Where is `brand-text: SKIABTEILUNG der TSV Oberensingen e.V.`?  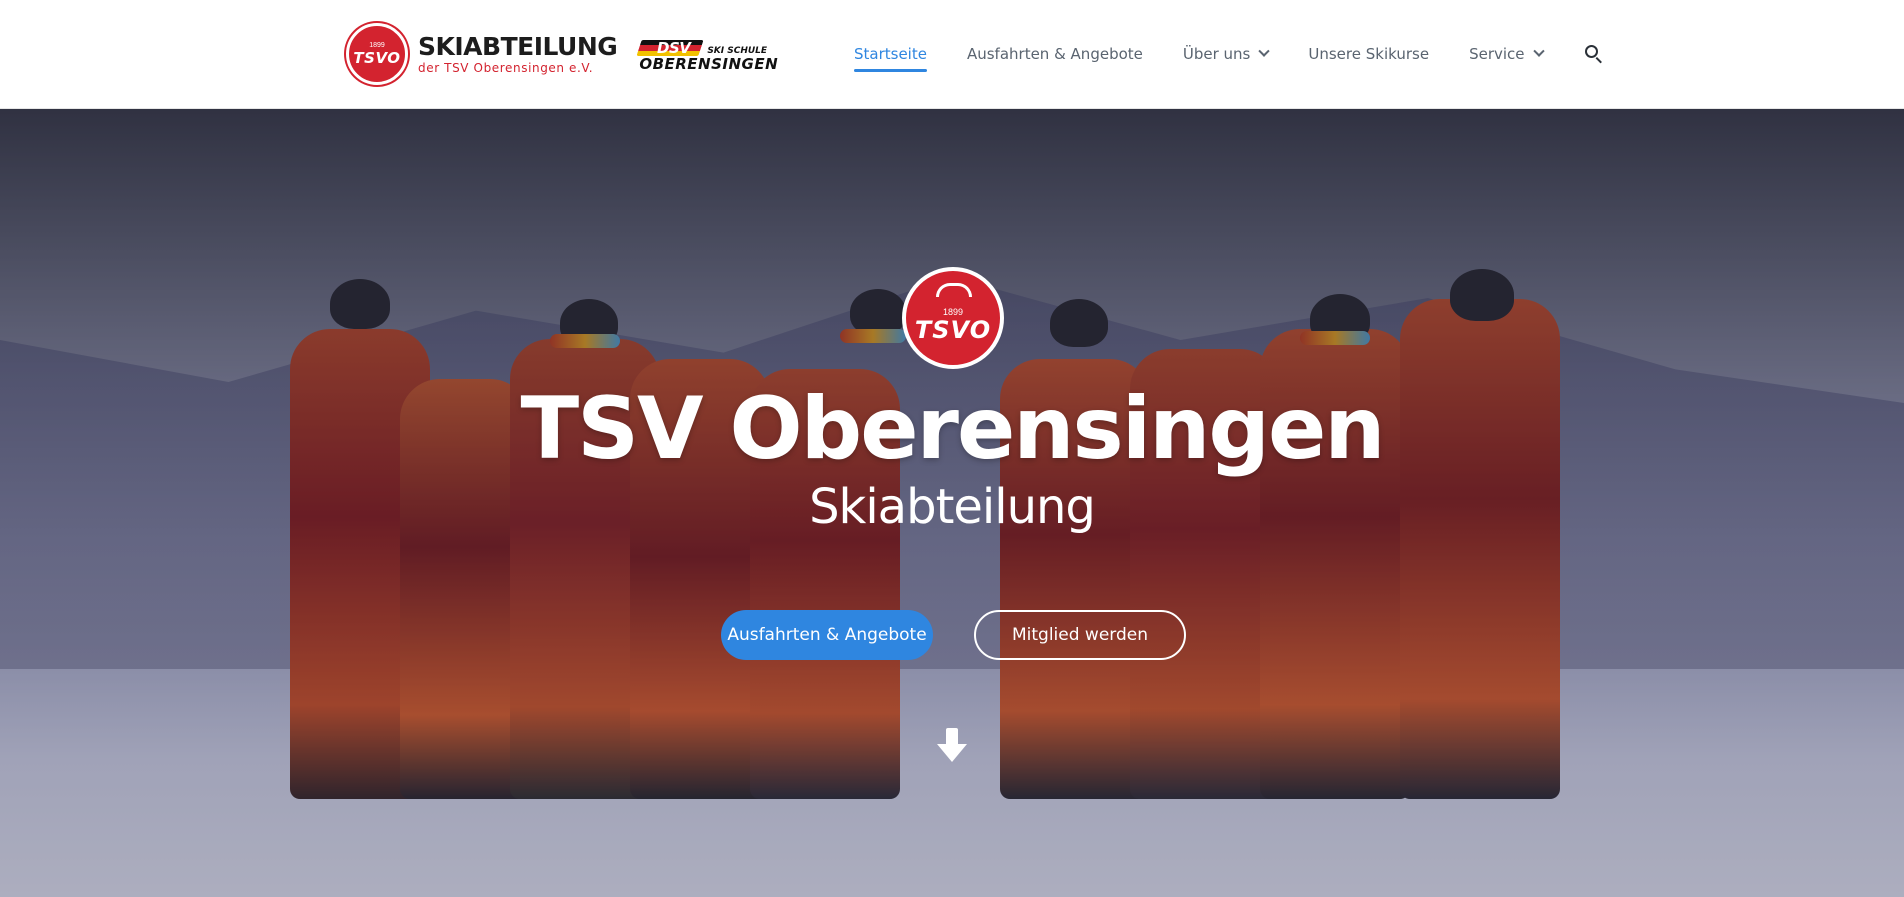
brand-text: SKIABTEILUNG der TSV Oberensingen e.V. is located at coordinates (518, 54).